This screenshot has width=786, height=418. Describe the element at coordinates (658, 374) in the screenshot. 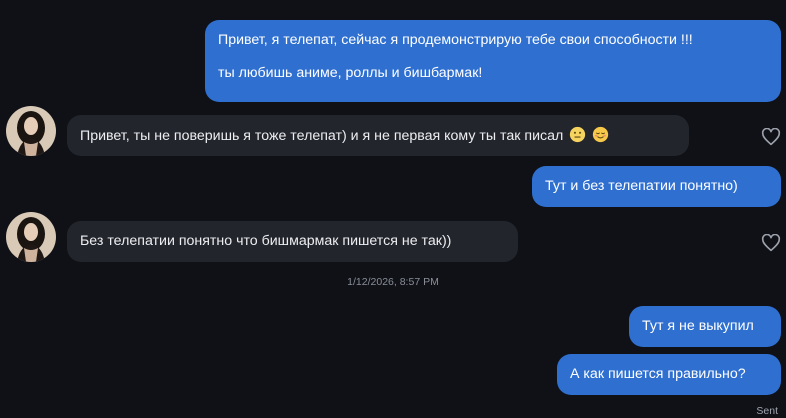

I see `message-text: А как пишется правильно?` at that location.